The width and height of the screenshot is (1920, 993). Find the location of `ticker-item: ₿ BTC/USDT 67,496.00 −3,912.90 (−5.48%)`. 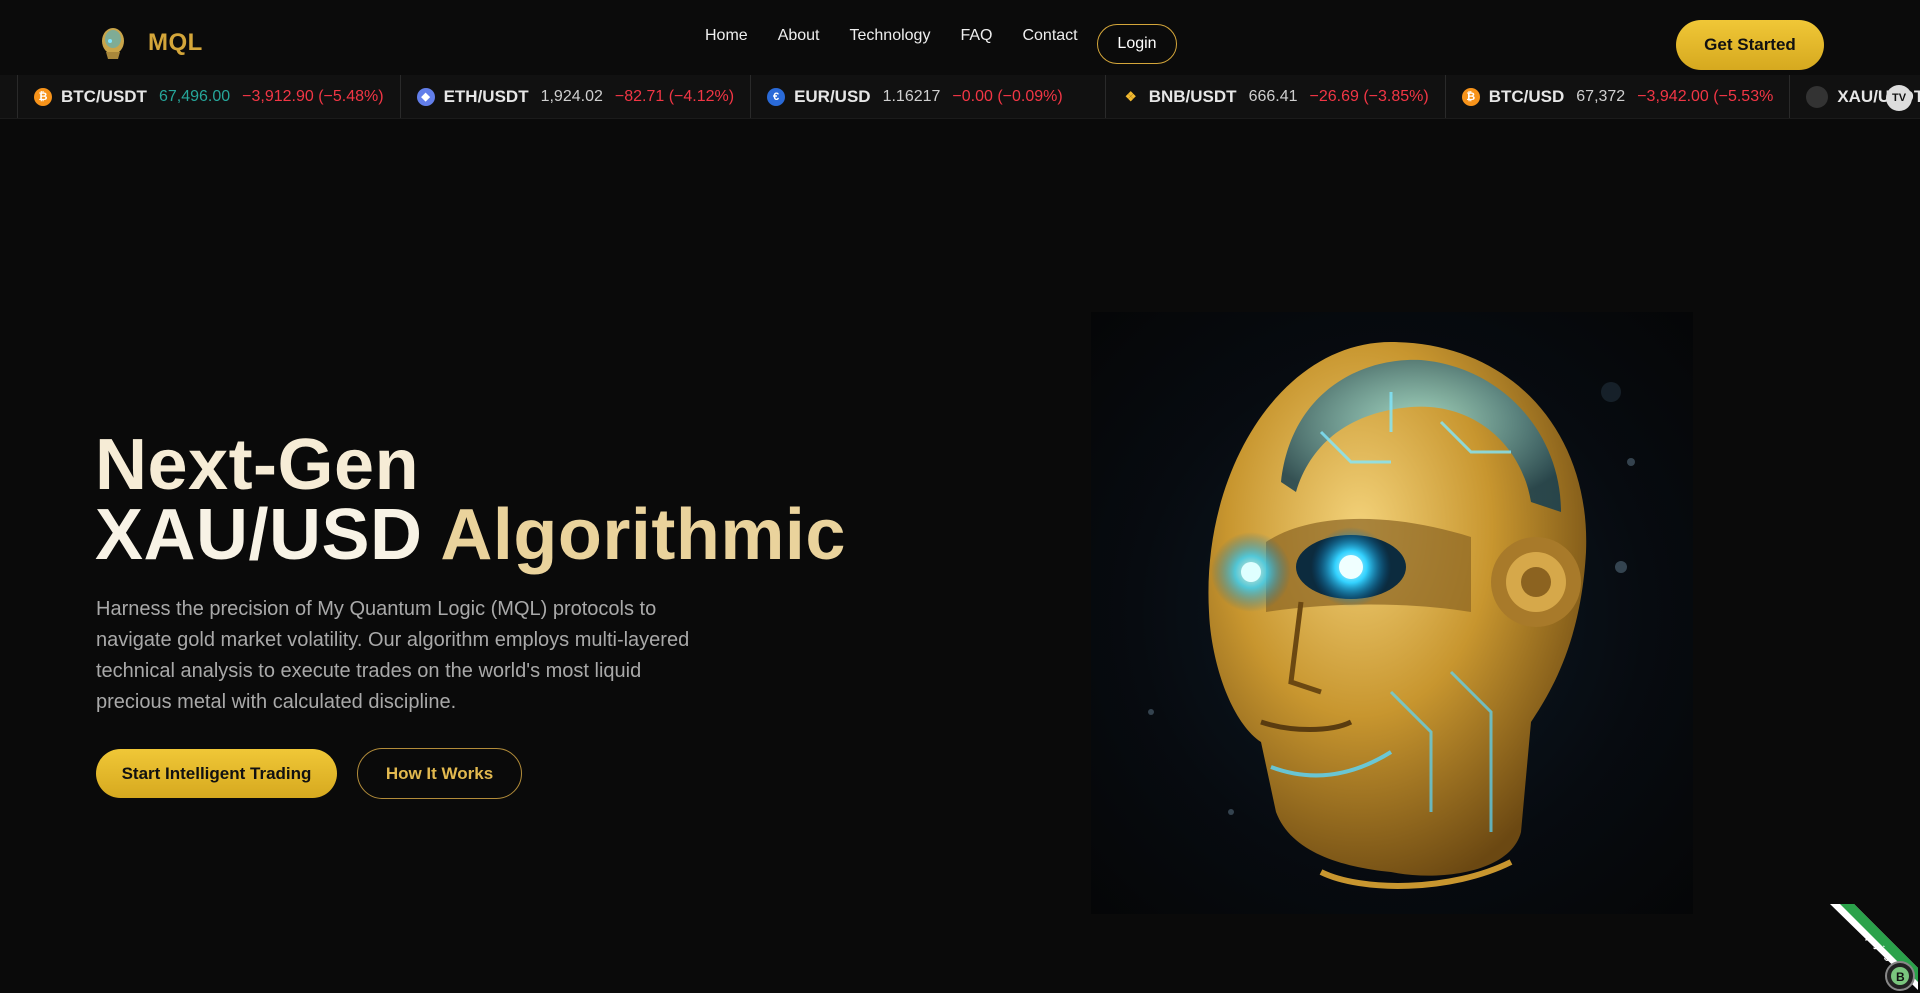

ticker-item: ₿ BTC/USDT 67,496.00 −3,912.90 (−5.48%) is located at coordinates (208, 96).